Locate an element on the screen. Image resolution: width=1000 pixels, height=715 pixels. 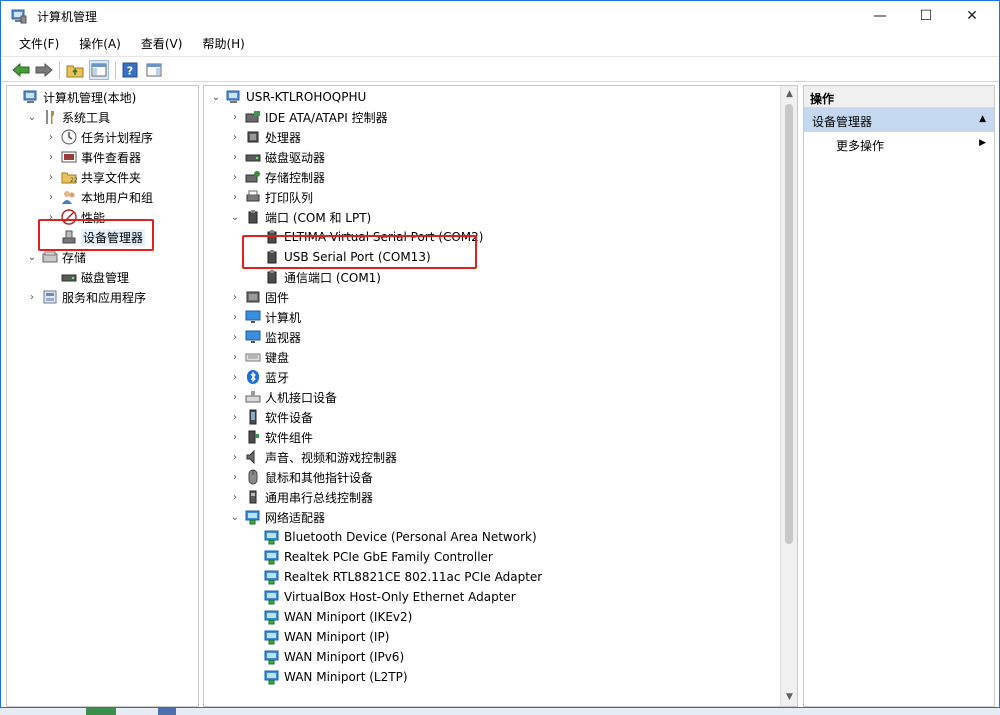
menu-action: 操作(A) is located at coordinates (100, 43).